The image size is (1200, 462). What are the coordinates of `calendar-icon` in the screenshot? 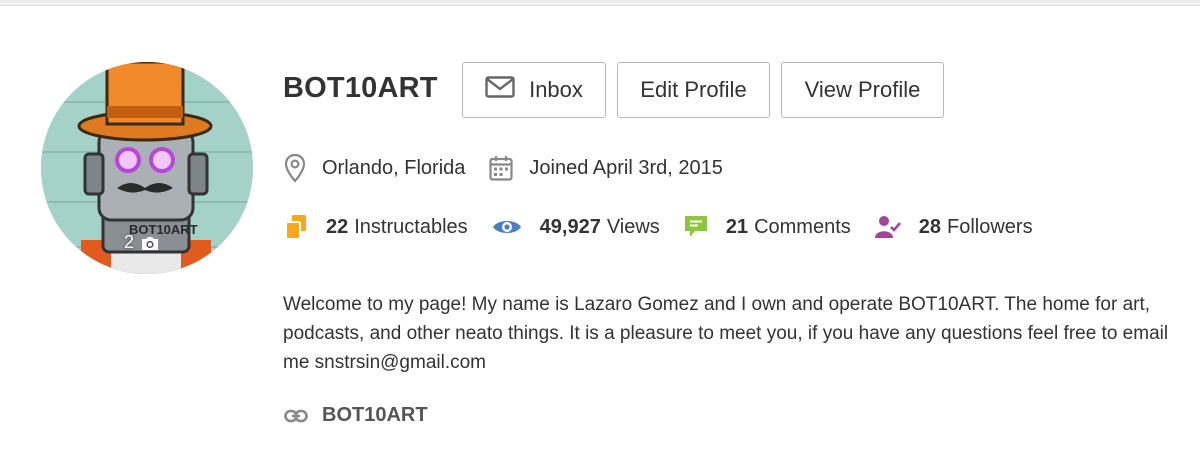 It's located at (501, 168).